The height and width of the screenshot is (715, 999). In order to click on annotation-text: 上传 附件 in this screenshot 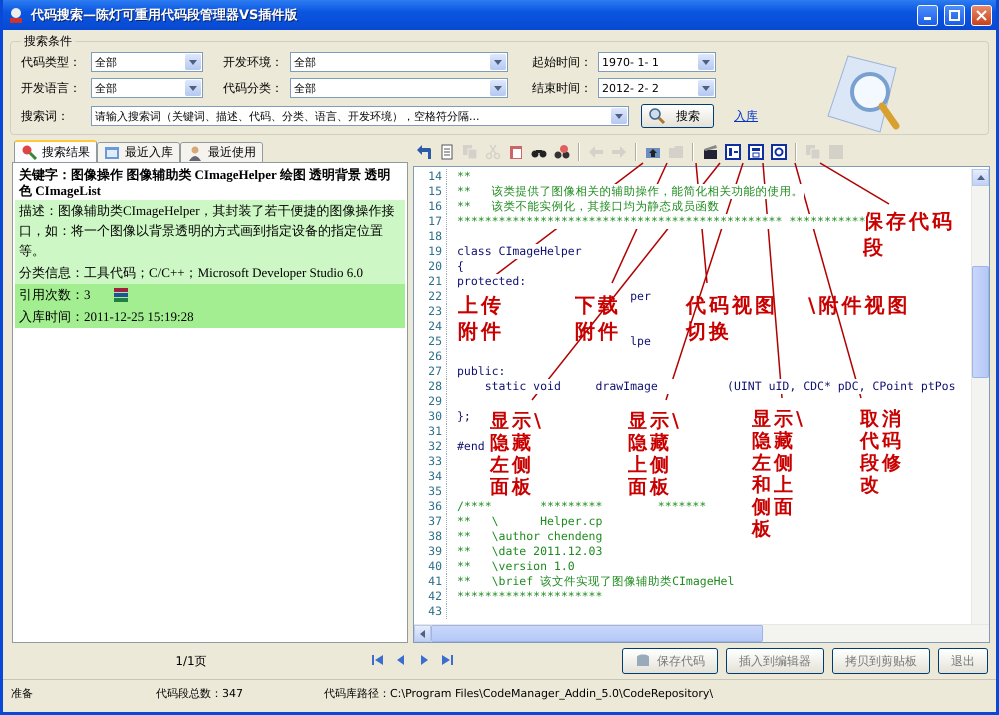, I will do `click(481, 318)`.